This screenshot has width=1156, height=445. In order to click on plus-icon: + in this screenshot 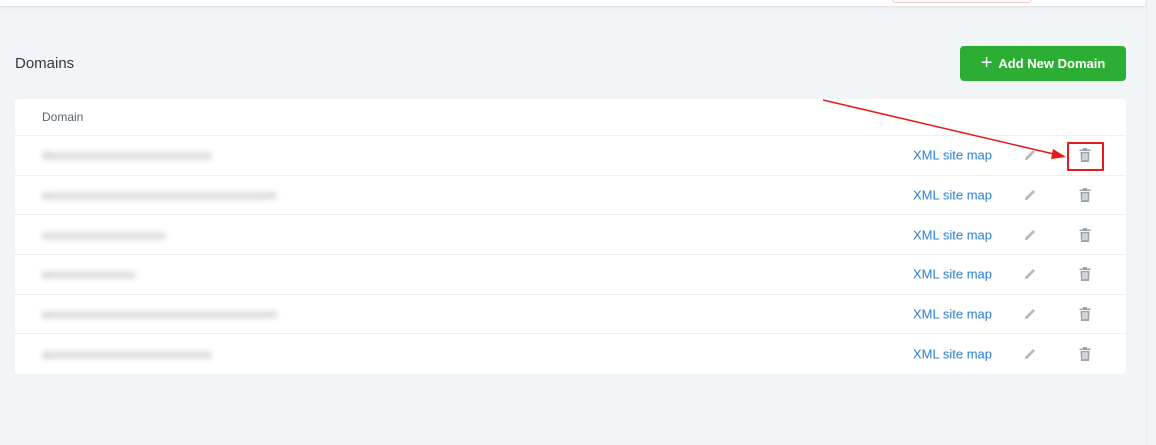, I will do `click(986, 62)`.